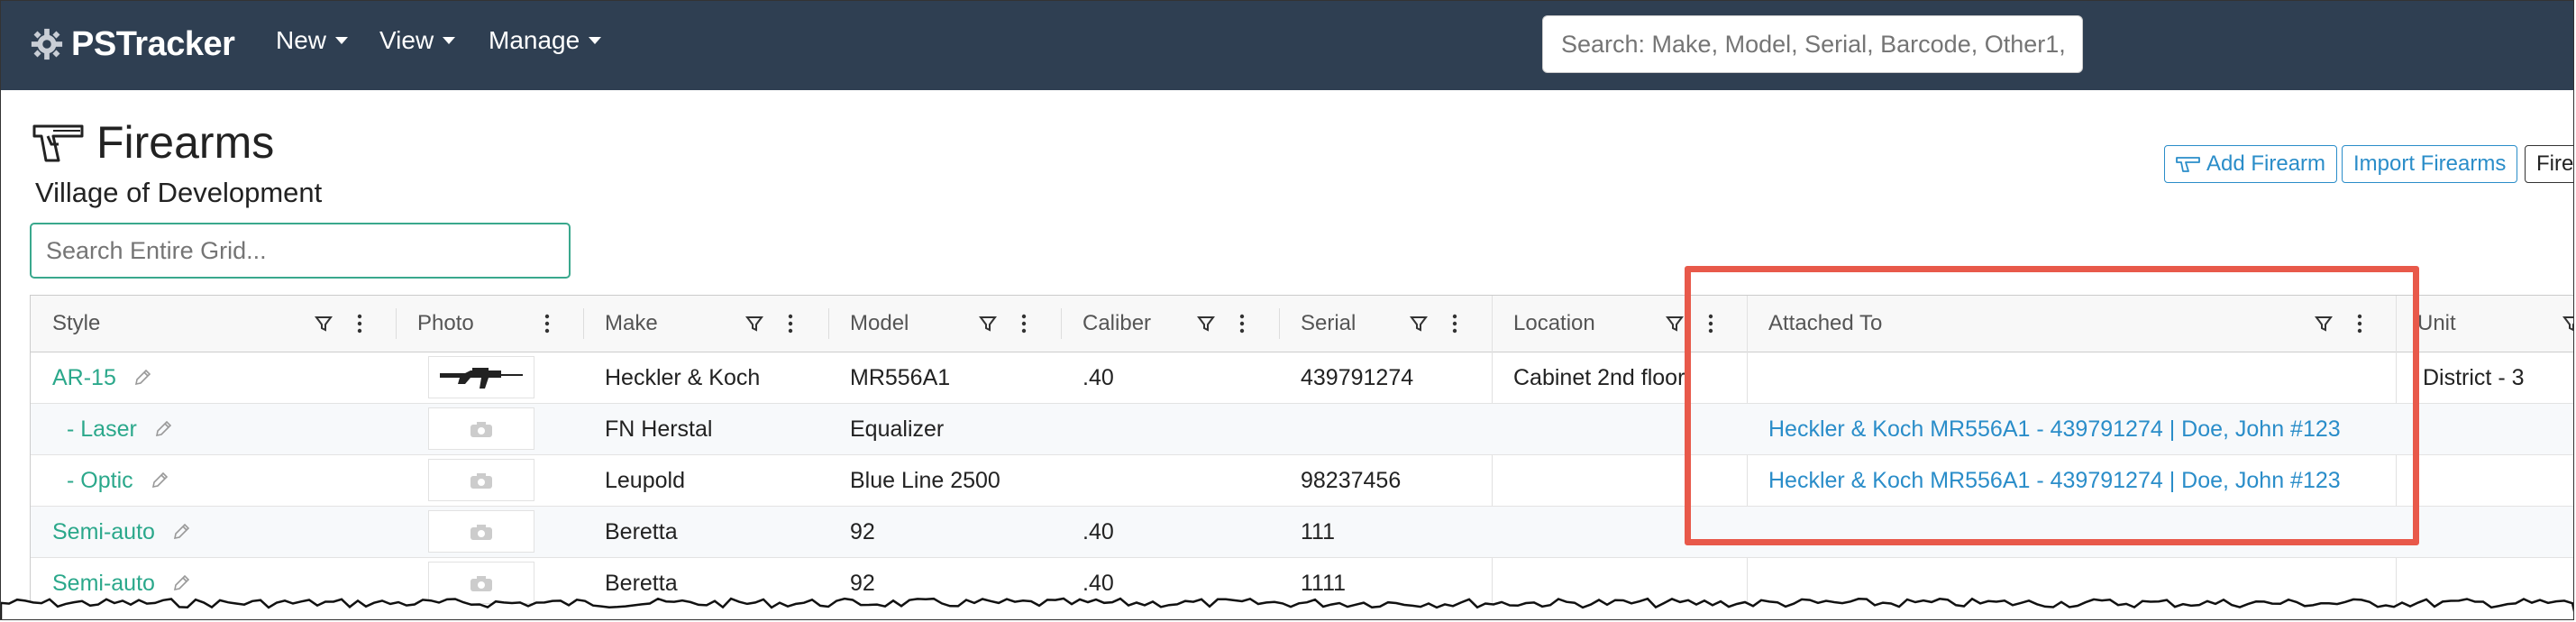  I want to click on nav-manage-label: Manage, so click(534, 40).